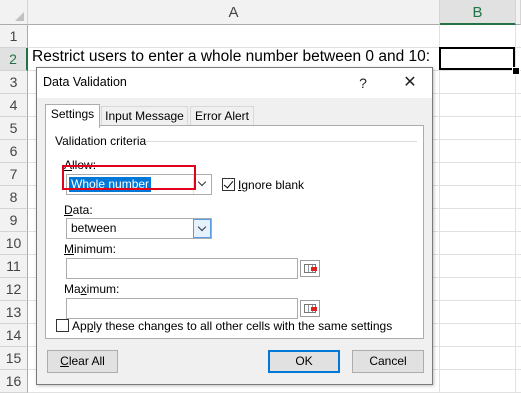  Describe the element at coordinates (14, 312) in the screenshot. I see `row-header: 13` at that location.